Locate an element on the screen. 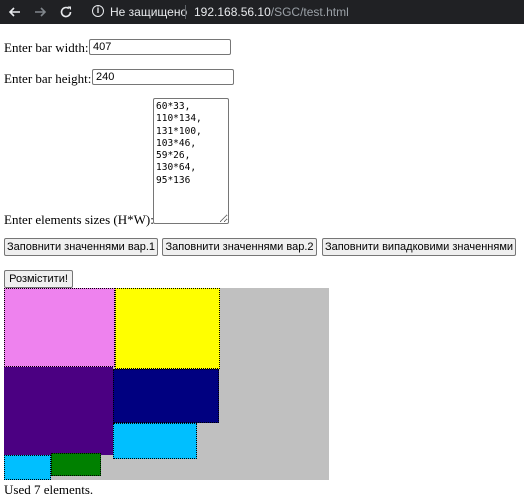 This screenshot has height=498, width=524. fill-variant-2-button: Заповнити значеннями вар.2 is located at coordinates (239, 247).